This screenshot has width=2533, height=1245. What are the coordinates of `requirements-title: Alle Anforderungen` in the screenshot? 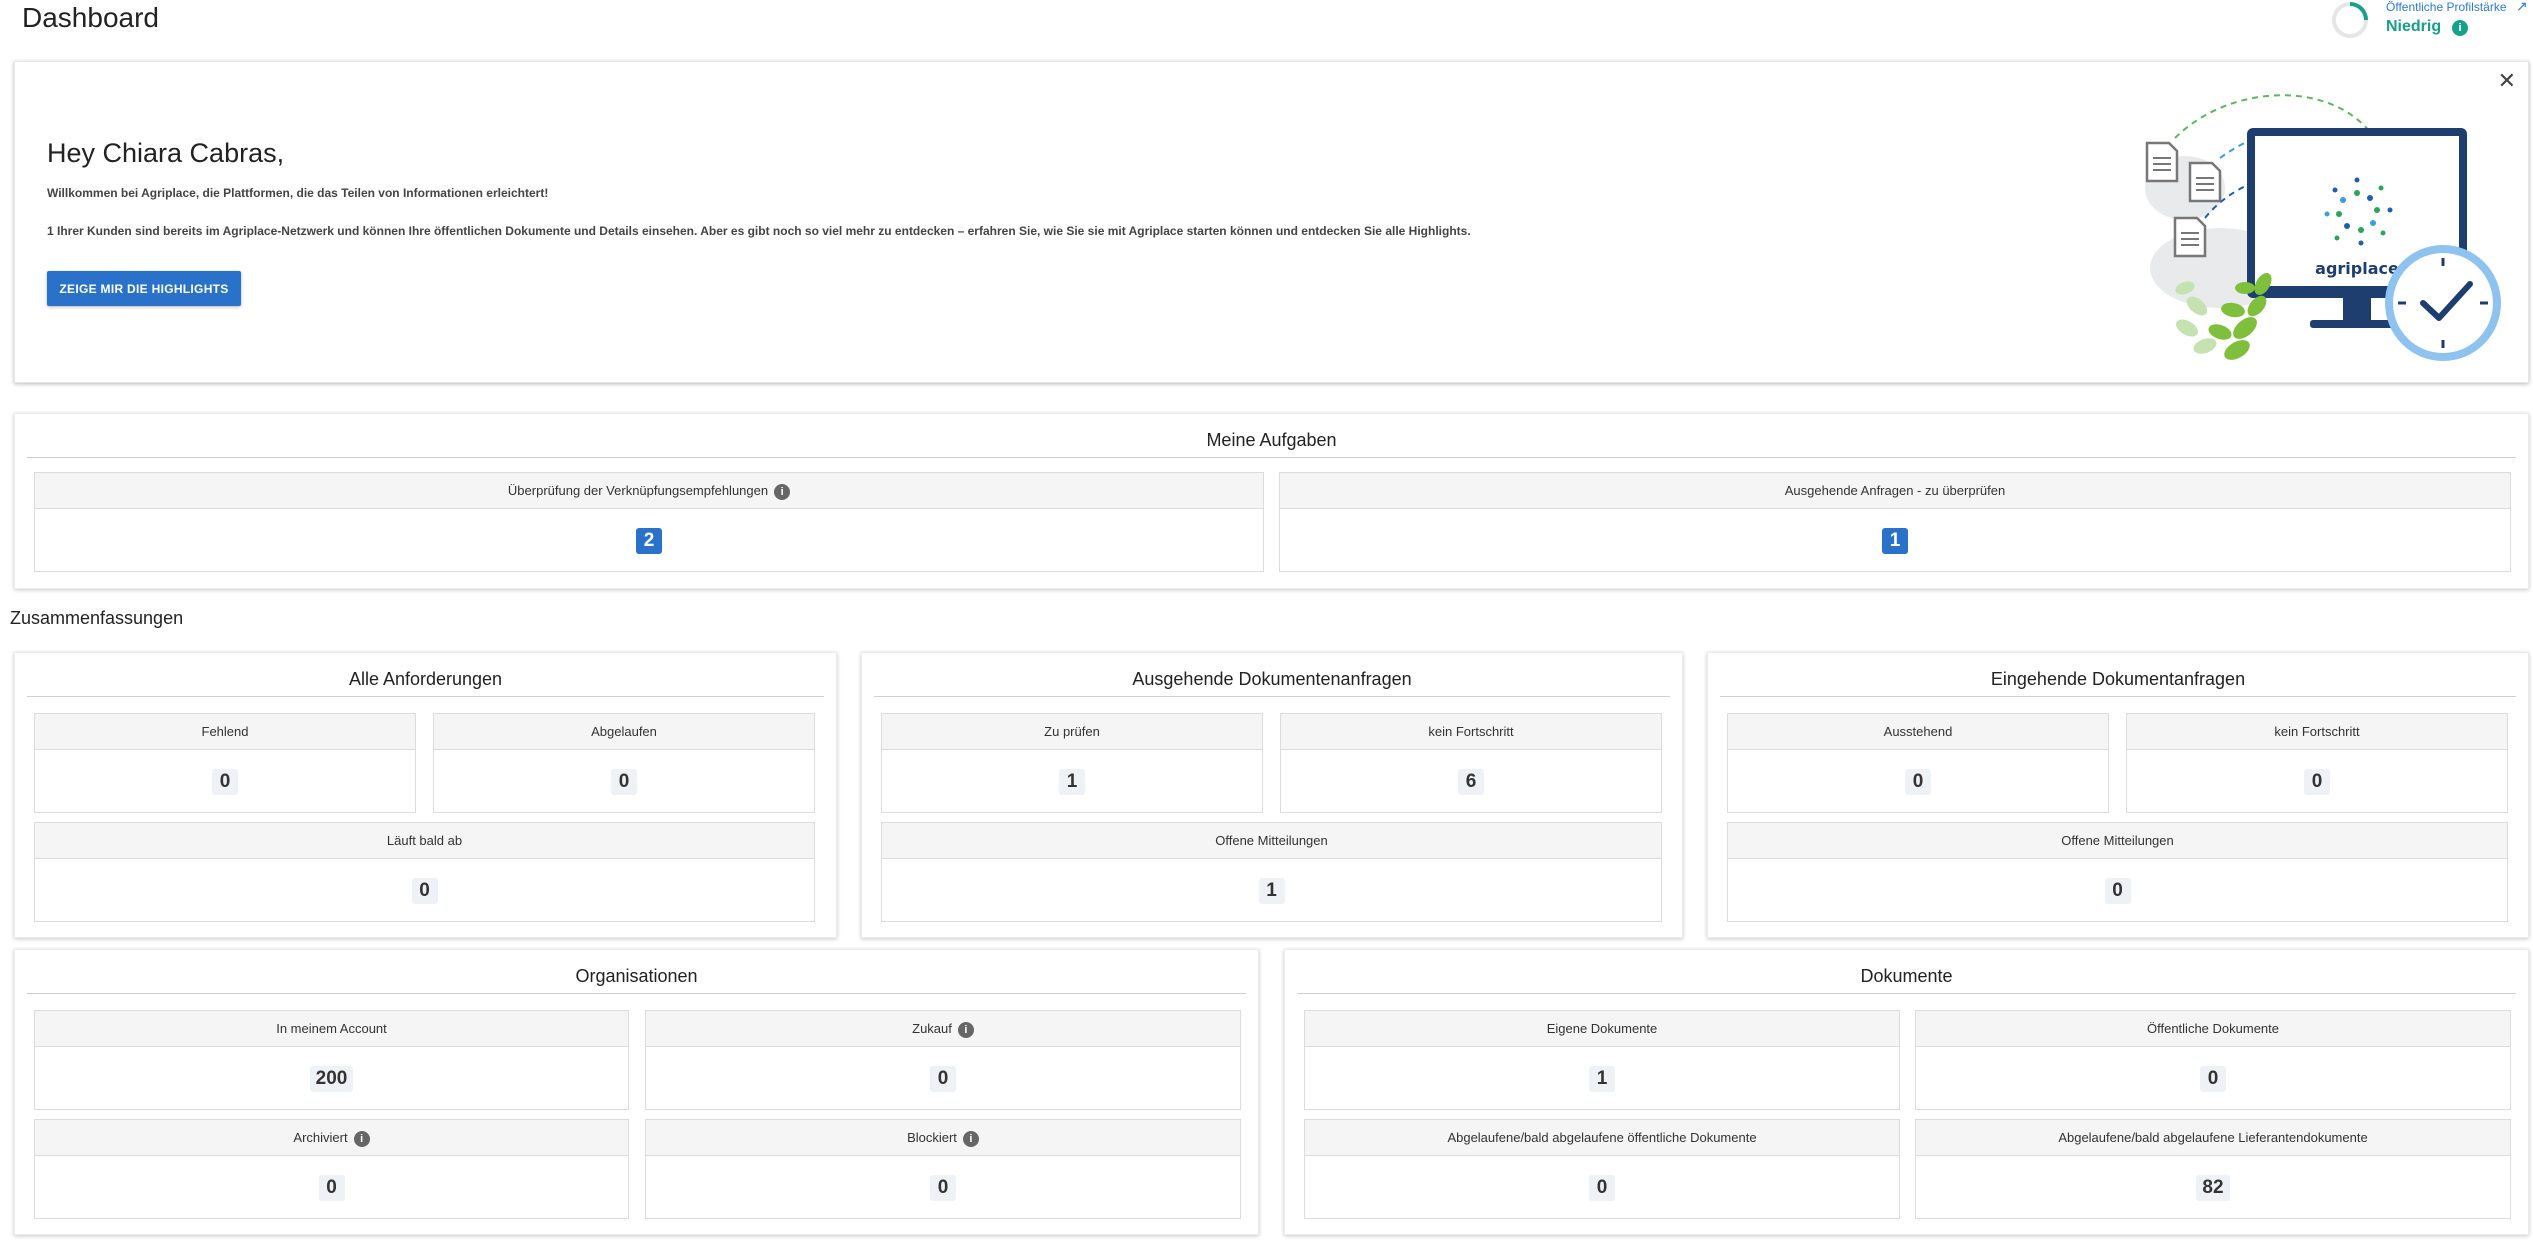 It's located at (425, 681).